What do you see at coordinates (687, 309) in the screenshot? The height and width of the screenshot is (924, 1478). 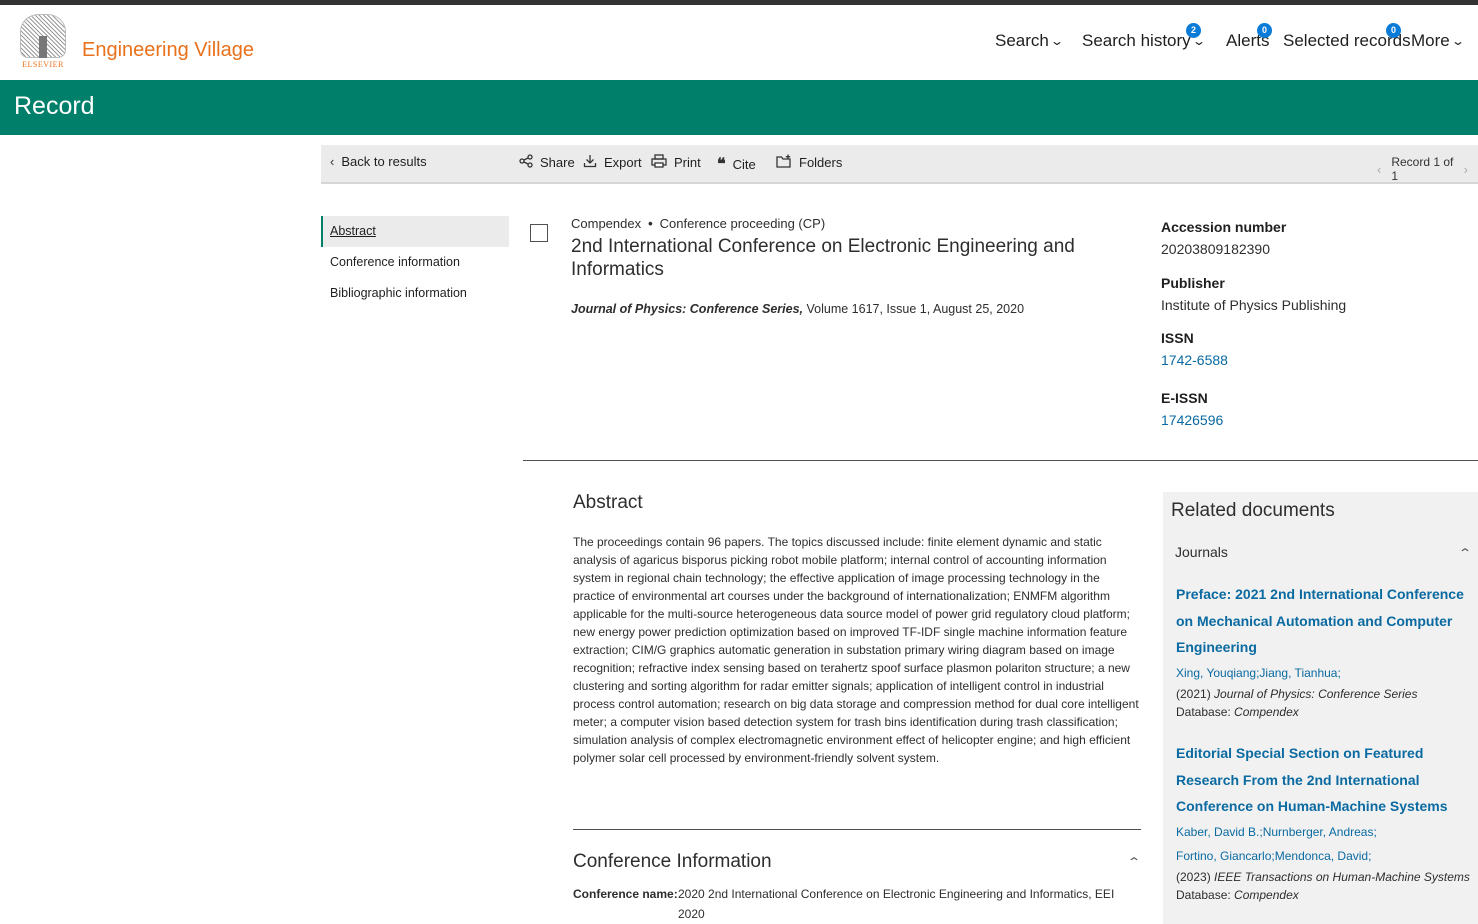 I see `journal-name: Journal of Physics: Conference Series,` at bounding box center [687, 309].